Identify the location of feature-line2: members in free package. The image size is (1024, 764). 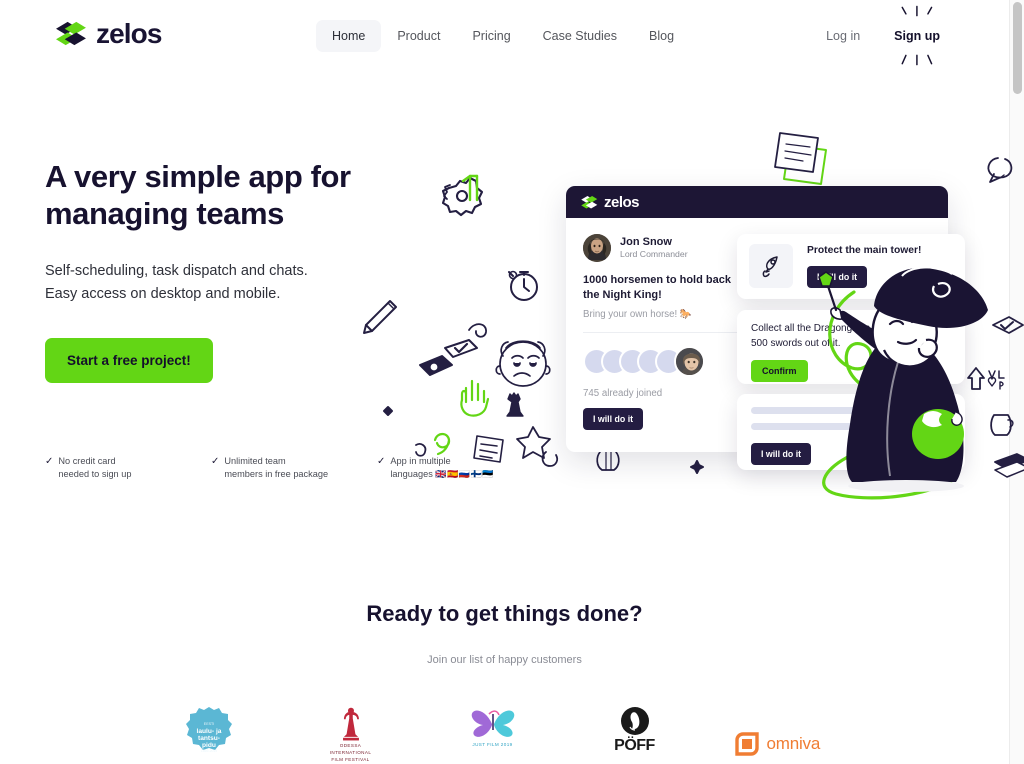
(276, 474).